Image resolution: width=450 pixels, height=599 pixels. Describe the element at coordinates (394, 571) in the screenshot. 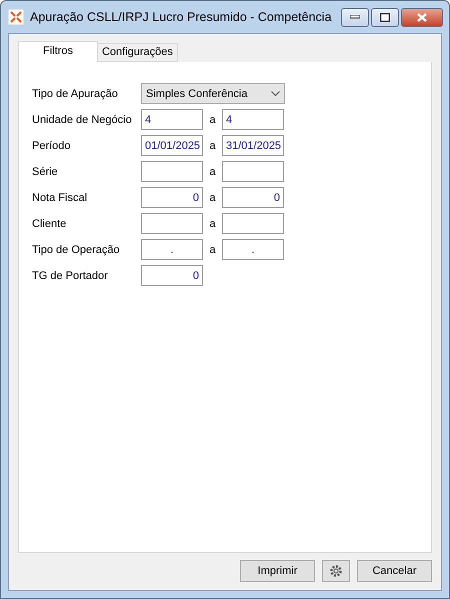

I see `action-button: Cancelar` at that location.